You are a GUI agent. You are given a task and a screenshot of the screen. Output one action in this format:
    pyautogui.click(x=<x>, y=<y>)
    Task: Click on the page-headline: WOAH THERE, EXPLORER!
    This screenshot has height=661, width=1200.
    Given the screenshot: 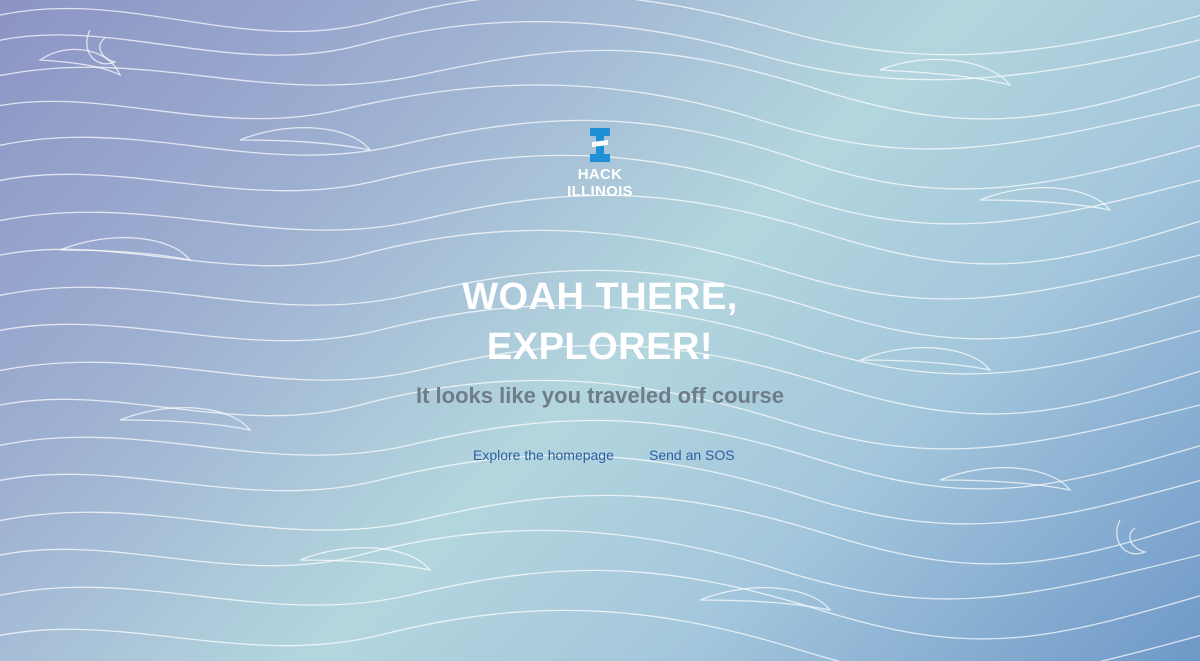 What is the action you would take?
    pyautogui.click(x=600, y=322)
    